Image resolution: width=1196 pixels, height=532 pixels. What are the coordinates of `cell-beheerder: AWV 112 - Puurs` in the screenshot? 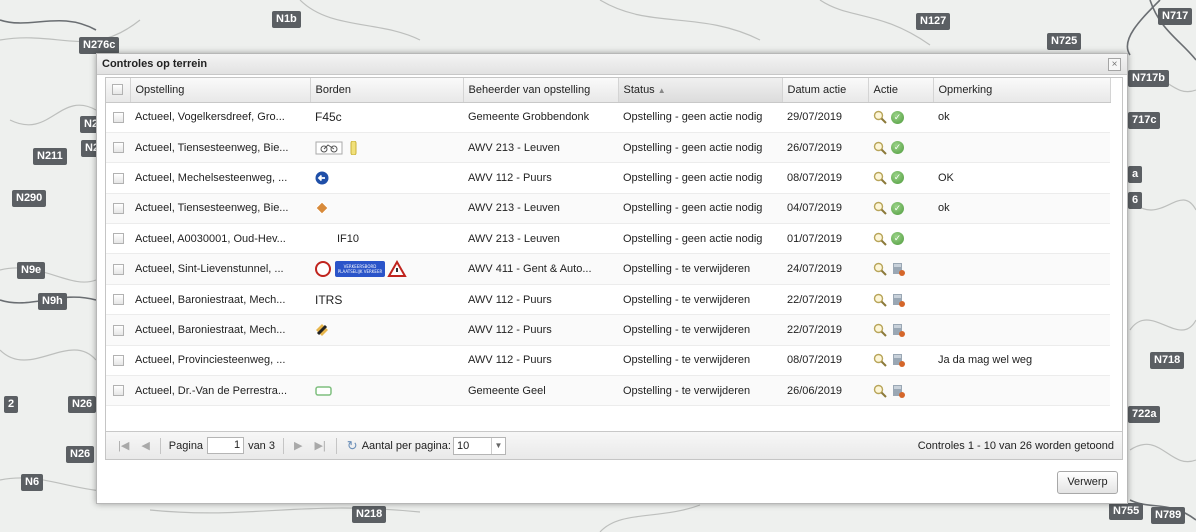 It's located at (540, 178).